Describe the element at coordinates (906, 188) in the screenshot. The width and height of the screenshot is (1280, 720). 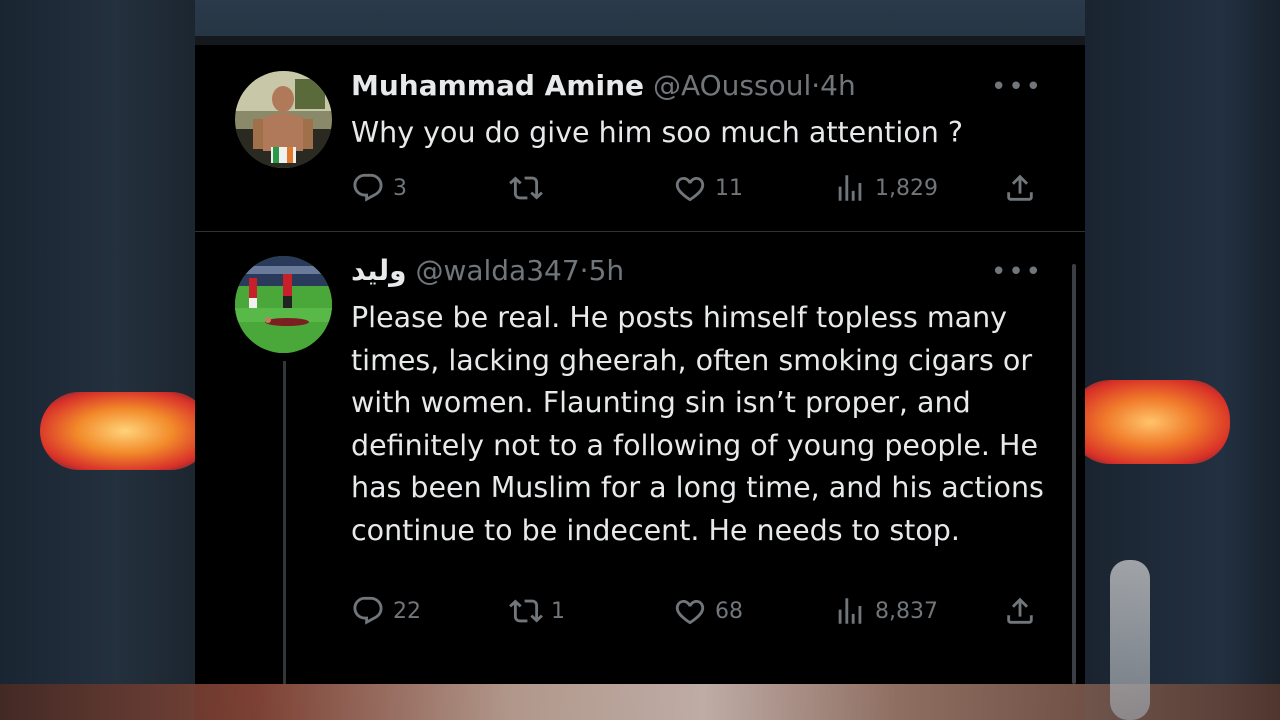
I see `view-count: 1,829` at that location.